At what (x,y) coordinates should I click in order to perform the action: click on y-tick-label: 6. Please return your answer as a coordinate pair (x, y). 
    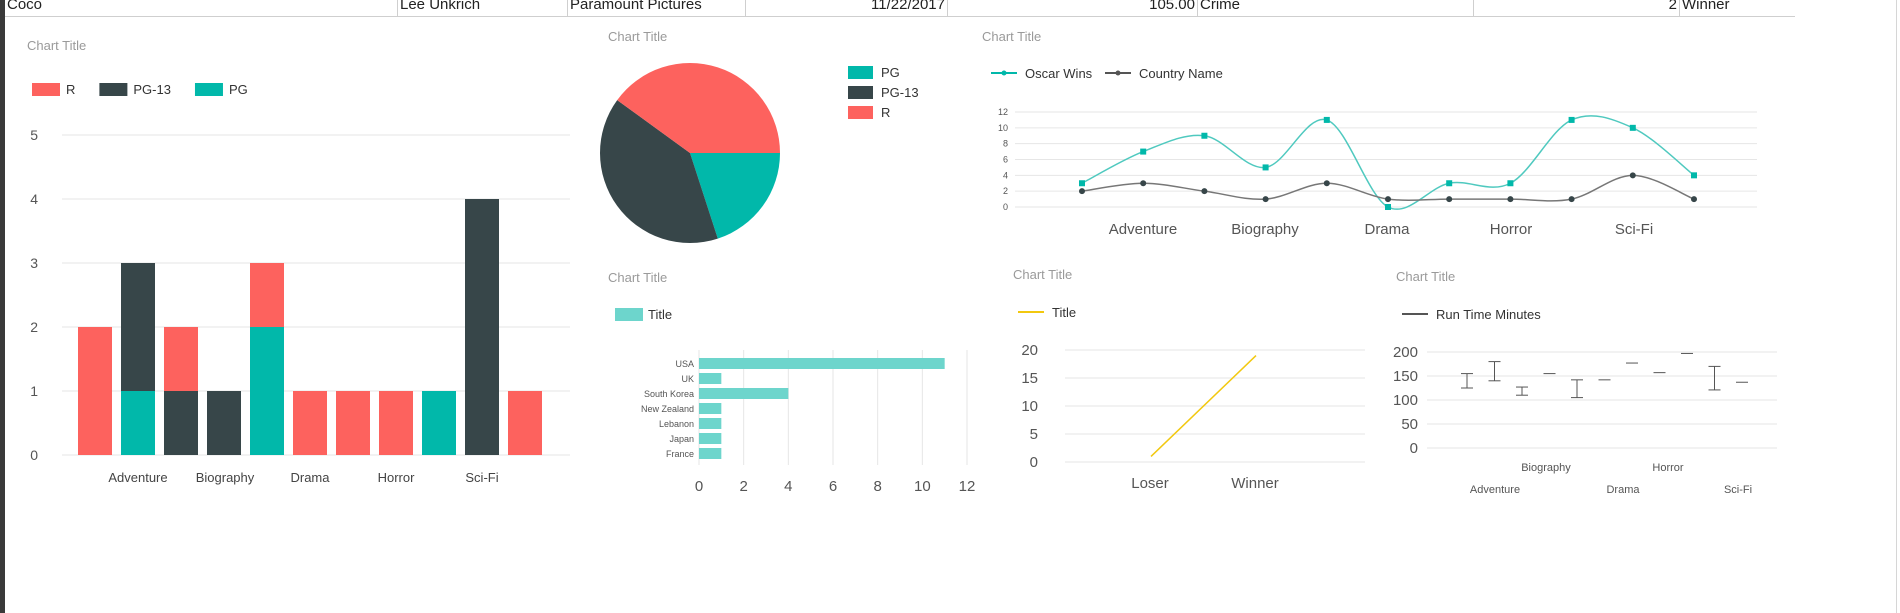
    Looking at the image, I should click on (1005, 160).